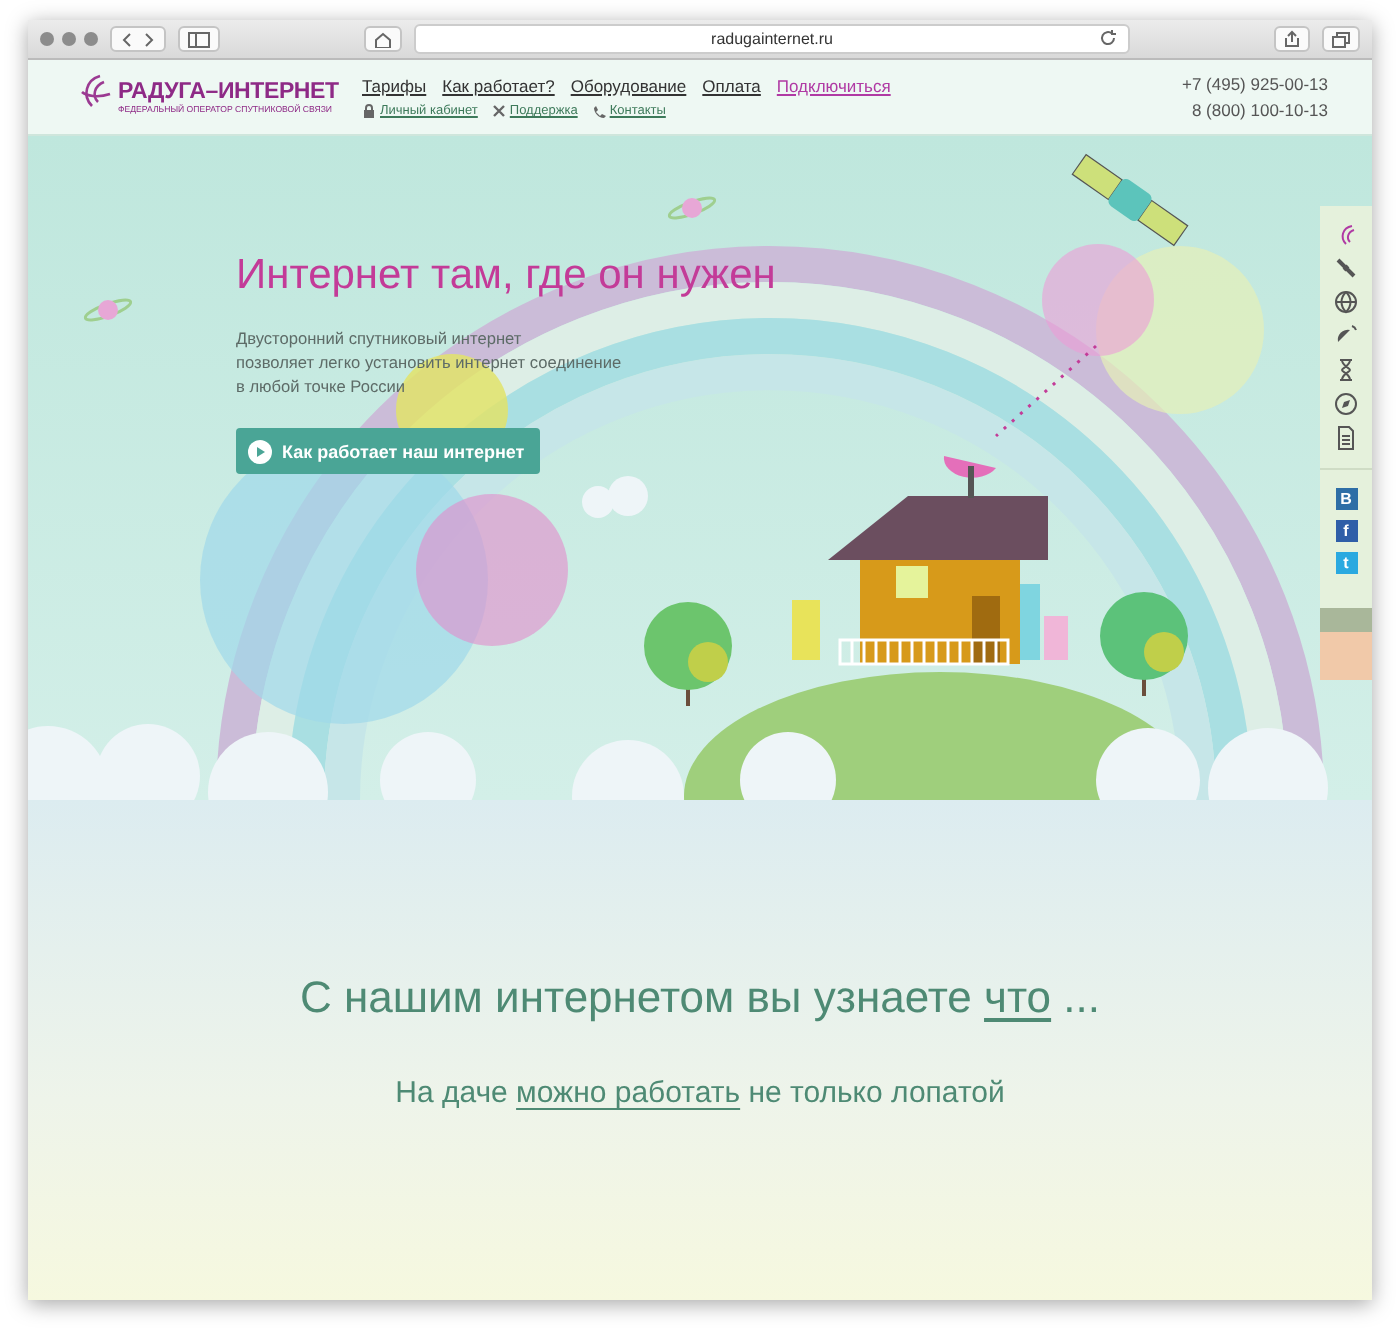 This screenshot has width=1400, height=1344. I want to click on nav-link: Тарифы, so click(394, 86).